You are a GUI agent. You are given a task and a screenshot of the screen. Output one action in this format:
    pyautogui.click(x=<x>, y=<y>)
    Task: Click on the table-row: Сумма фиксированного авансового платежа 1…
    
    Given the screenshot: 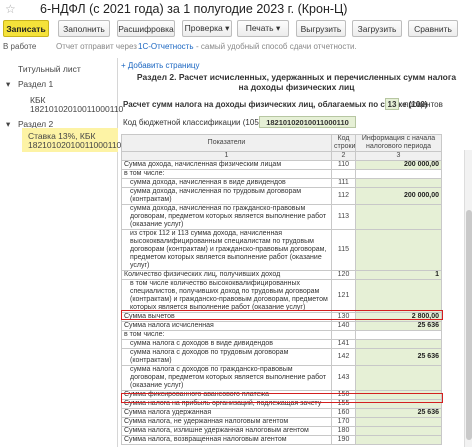 What is the action you would take?
    pyautogui.click(x=281, y=395)
    